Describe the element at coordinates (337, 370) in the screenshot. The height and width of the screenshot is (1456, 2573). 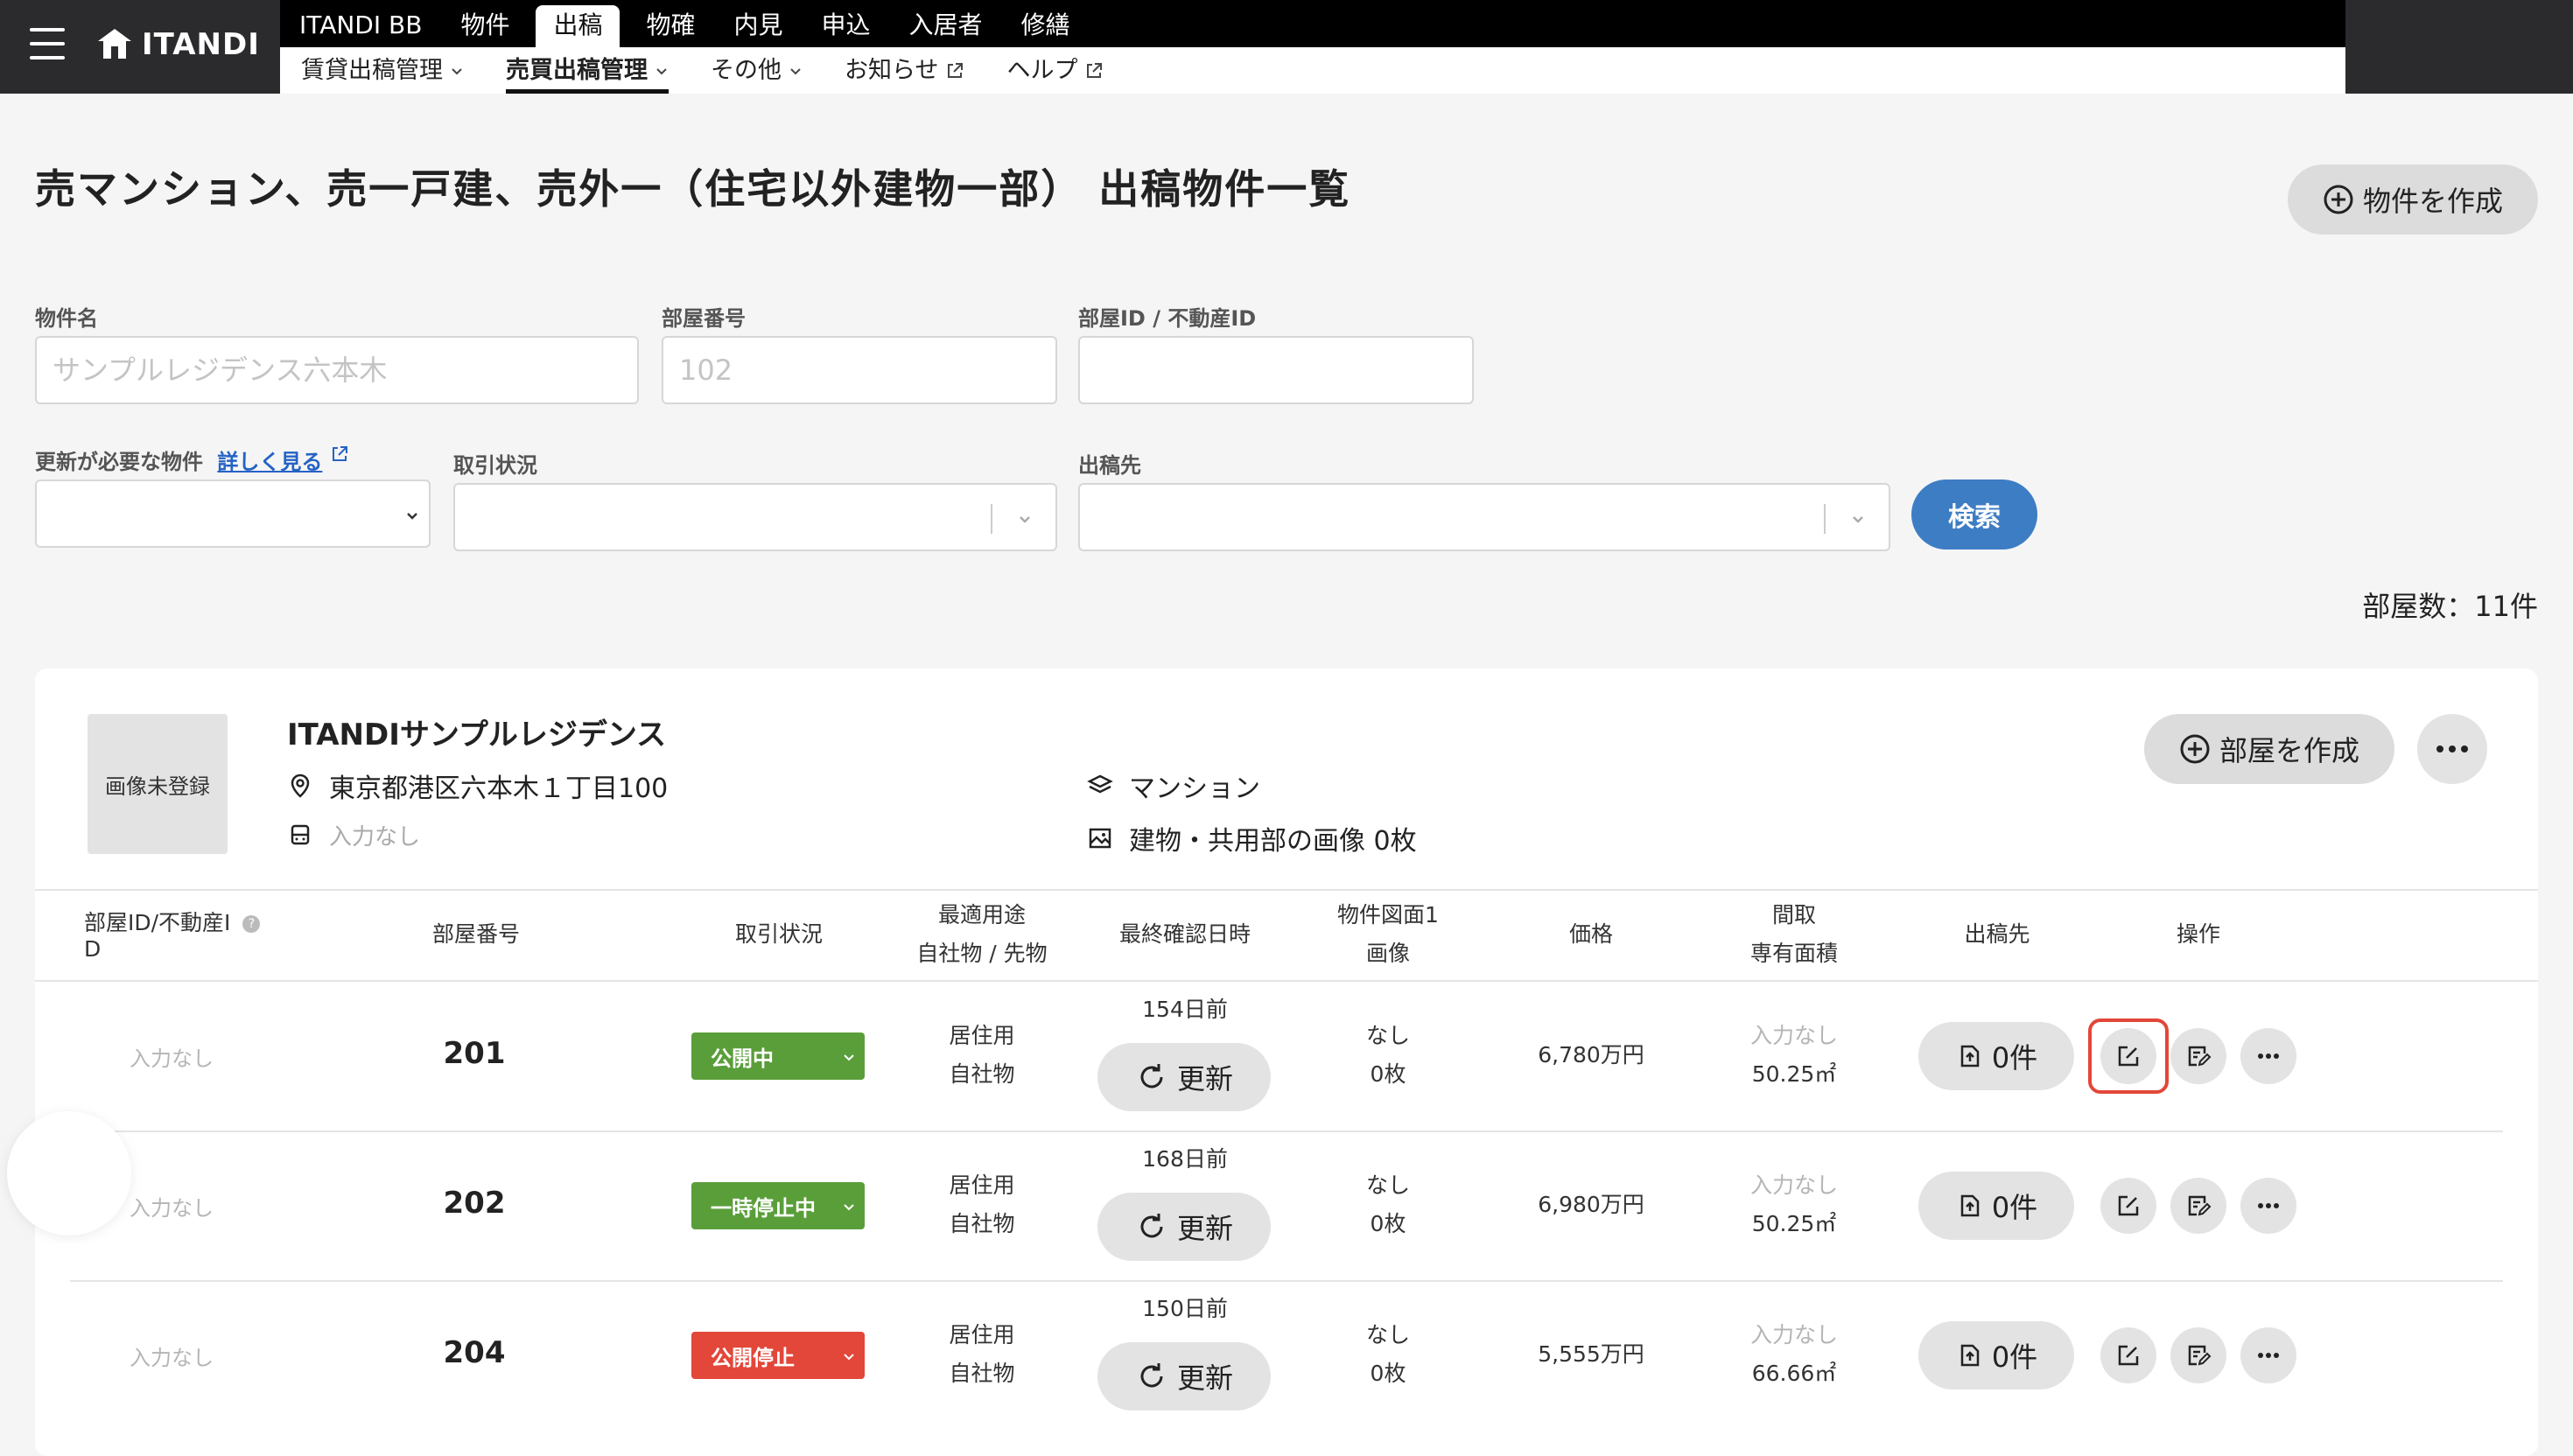
I see `property-name-input: サンプルレジデンス六本木` at that location.